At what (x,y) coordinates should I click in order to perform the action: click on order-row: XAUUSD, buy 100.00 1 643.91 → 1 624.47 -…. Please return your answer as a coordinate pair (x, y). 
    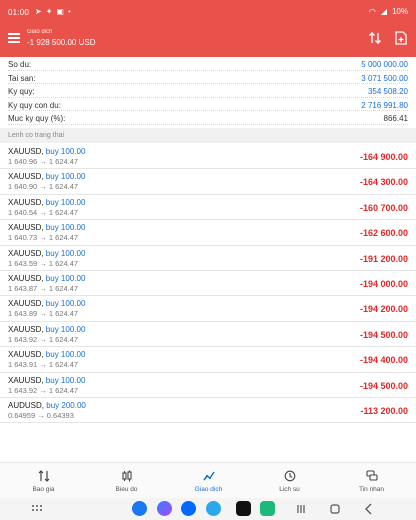
    Looking at the image, I should click on (208, 360).